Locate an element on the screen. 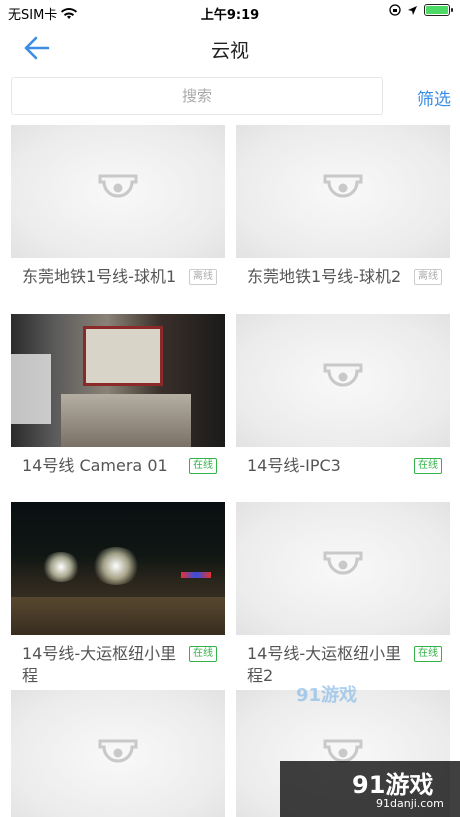  camera-name: 东莞地铁1号线-球机1 is located at coordinates (99, 276).